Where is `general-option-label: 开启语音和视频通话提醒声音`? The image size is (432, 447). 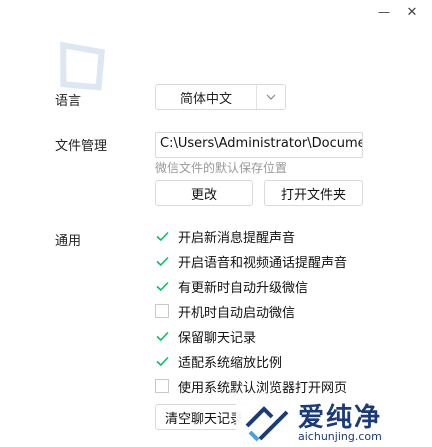
general-option-label: 开启语音和视频通话提醒声音 is located at coordinates (263, 263).